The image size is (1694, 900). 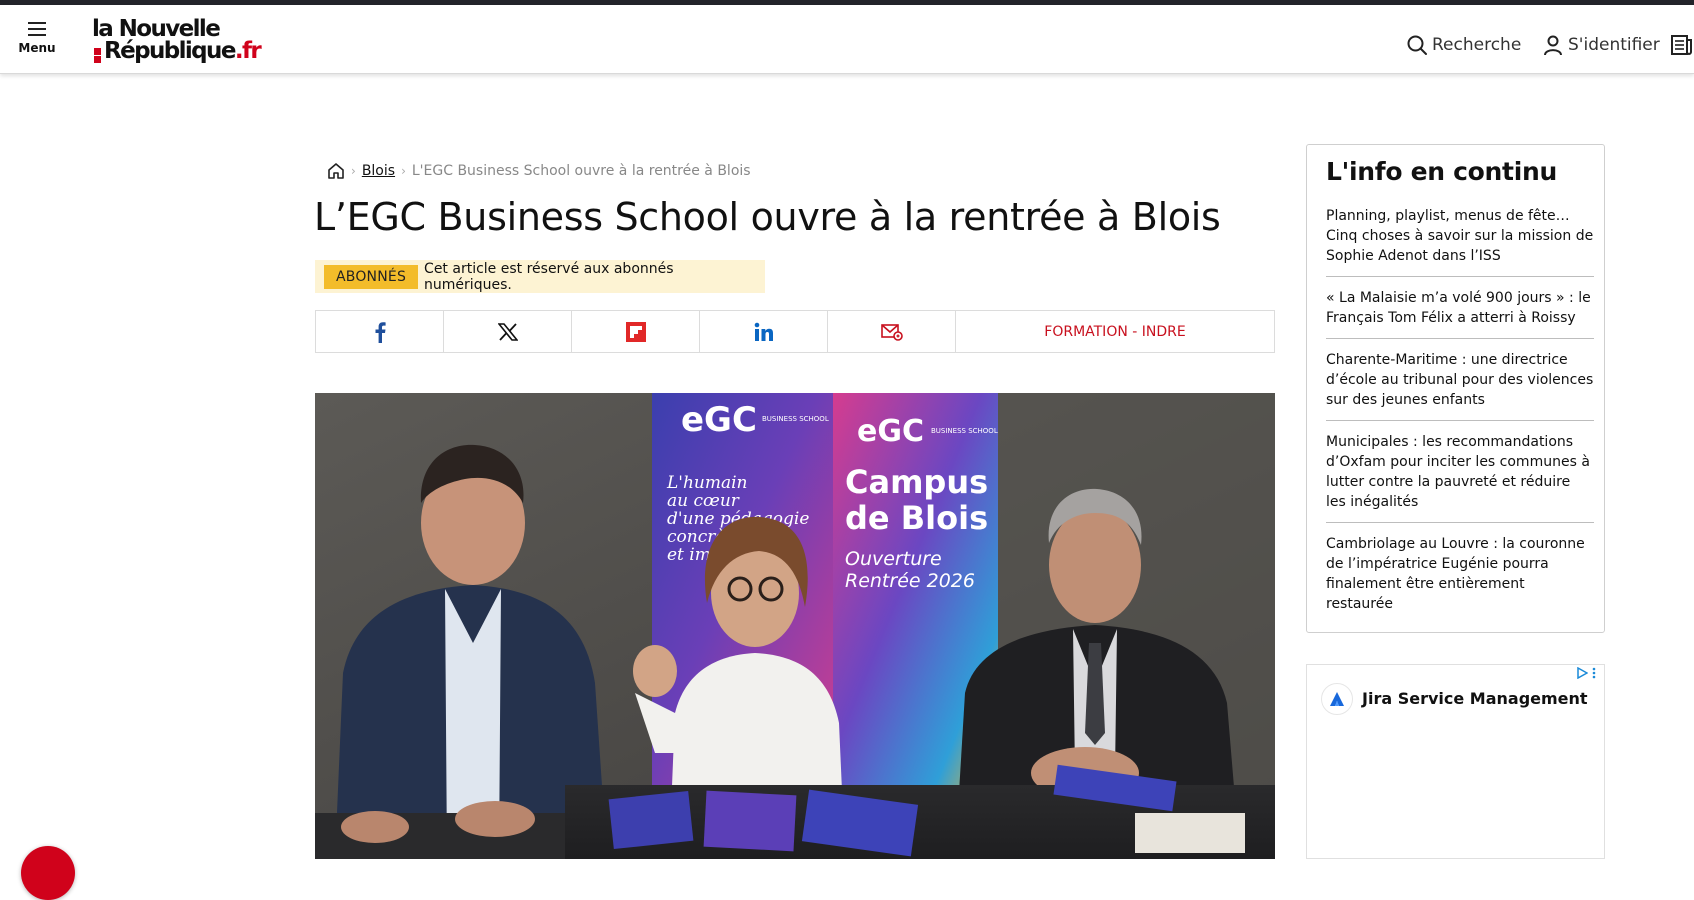 What do you see at coordinates (1582, 673) in the screenshot?
I see `ad-choices-icon` at bounding box center [1582, 673].